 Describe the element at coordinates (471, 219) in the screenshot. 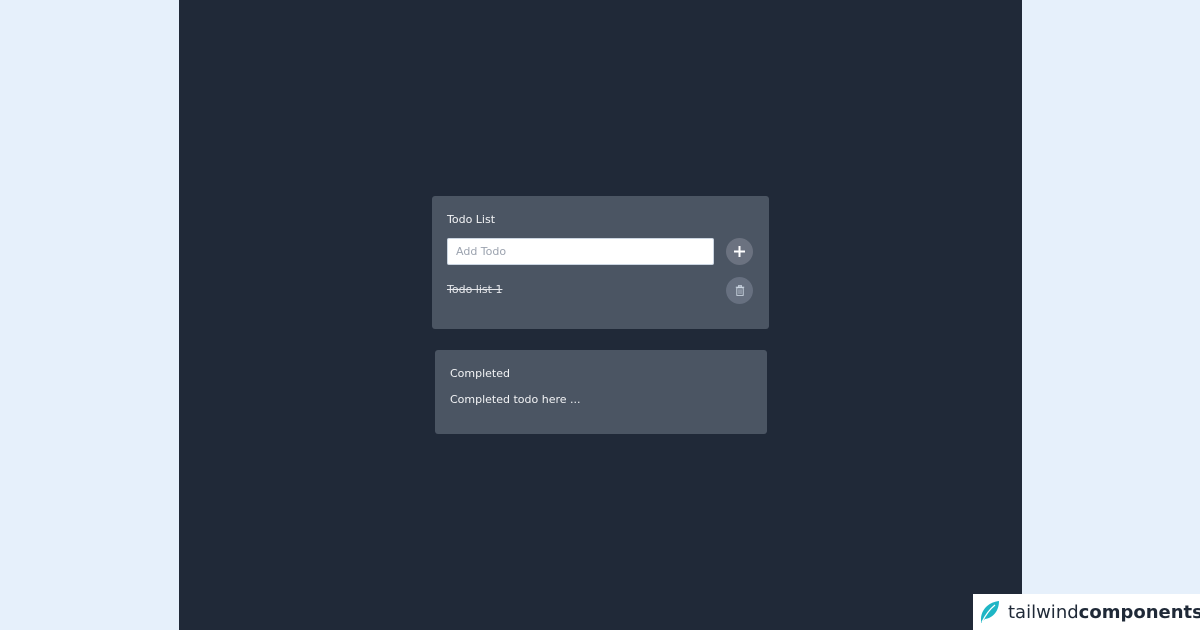

I see `todo-list-title: Todo List` at that location.